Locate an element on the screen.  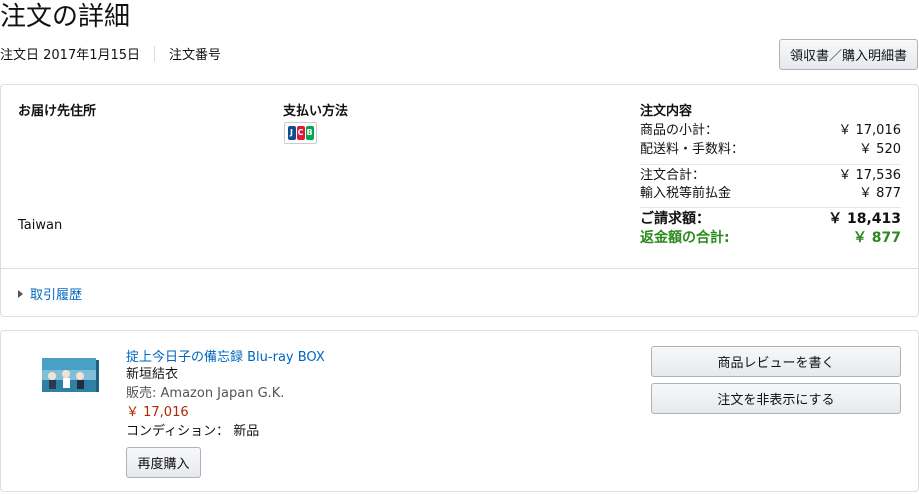
product-title-link: 掟上今日子の備忘録 Blu-ray BOX is located at coordinates (225, 355).